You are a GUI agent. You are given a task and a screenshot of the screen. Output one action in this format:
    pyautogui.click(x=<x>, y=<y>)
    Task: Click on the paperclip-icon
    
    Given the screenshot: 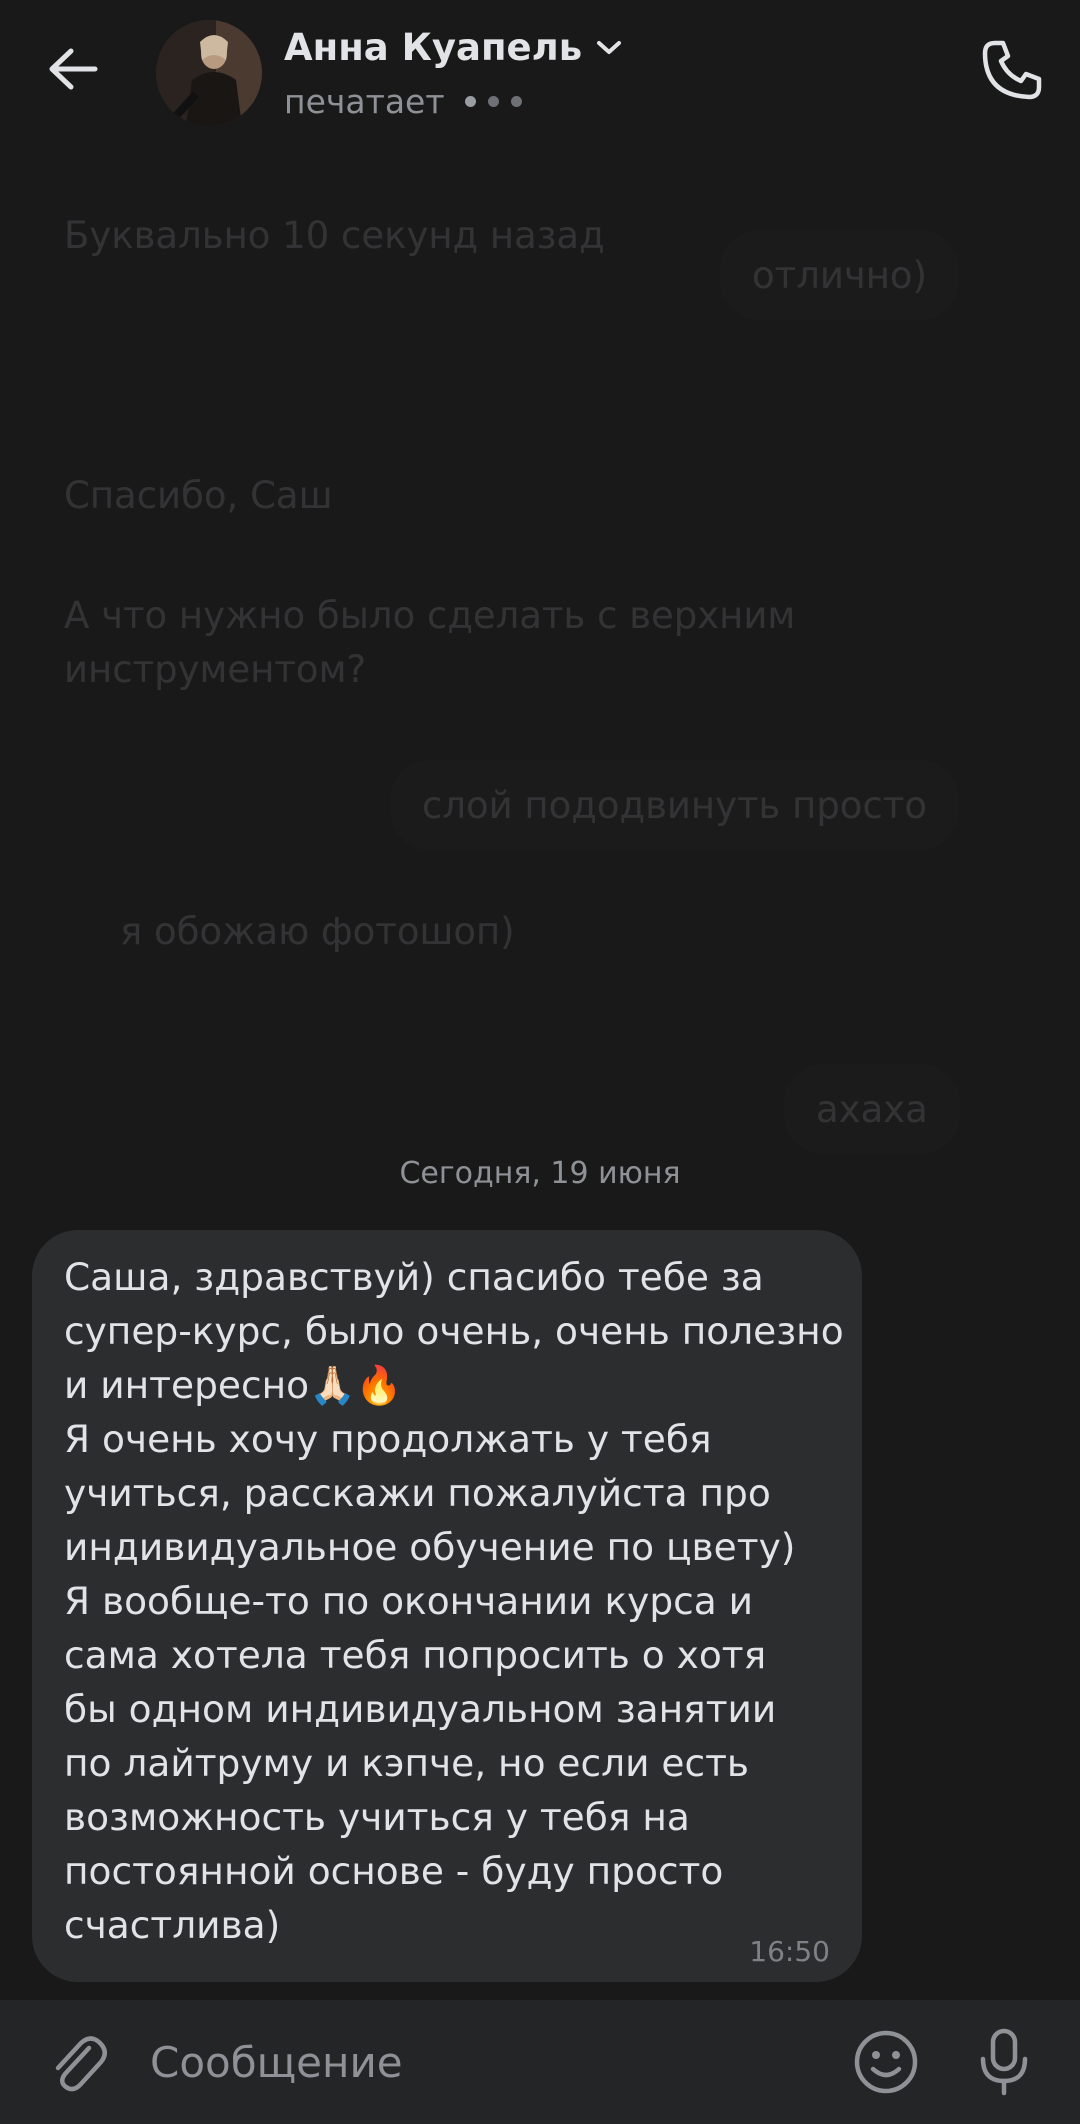 What is the action you would take?
    pyautogui.click(x=81, y=2064)
    